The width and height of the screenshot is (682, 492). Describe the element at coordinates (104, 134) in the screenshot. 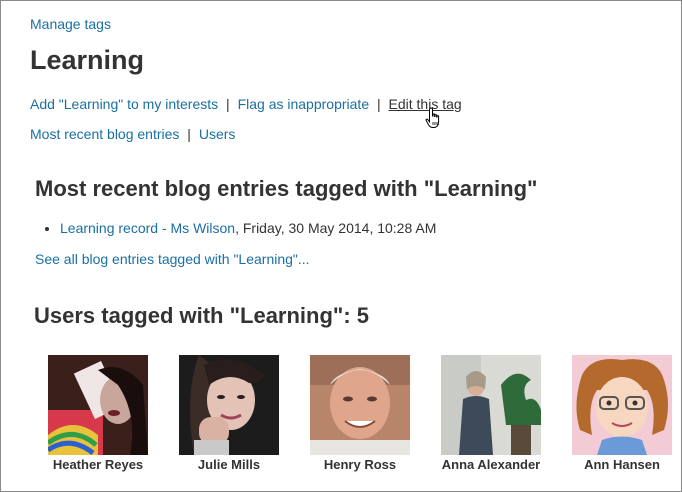

I see `recent-entries-link: Most recent blog entries` at that location.